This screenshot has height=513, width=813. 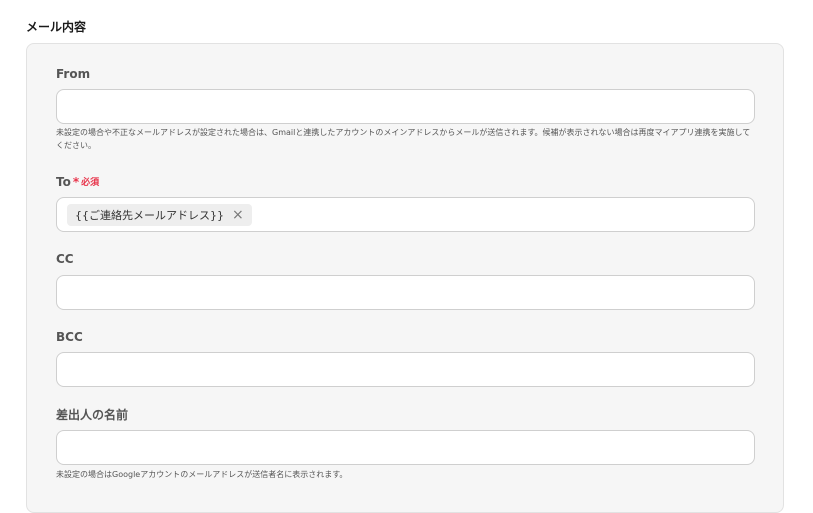 I want to click on to-tag-label: {{ご連絡先メールアドレス}}, so click(x=149, y=215).